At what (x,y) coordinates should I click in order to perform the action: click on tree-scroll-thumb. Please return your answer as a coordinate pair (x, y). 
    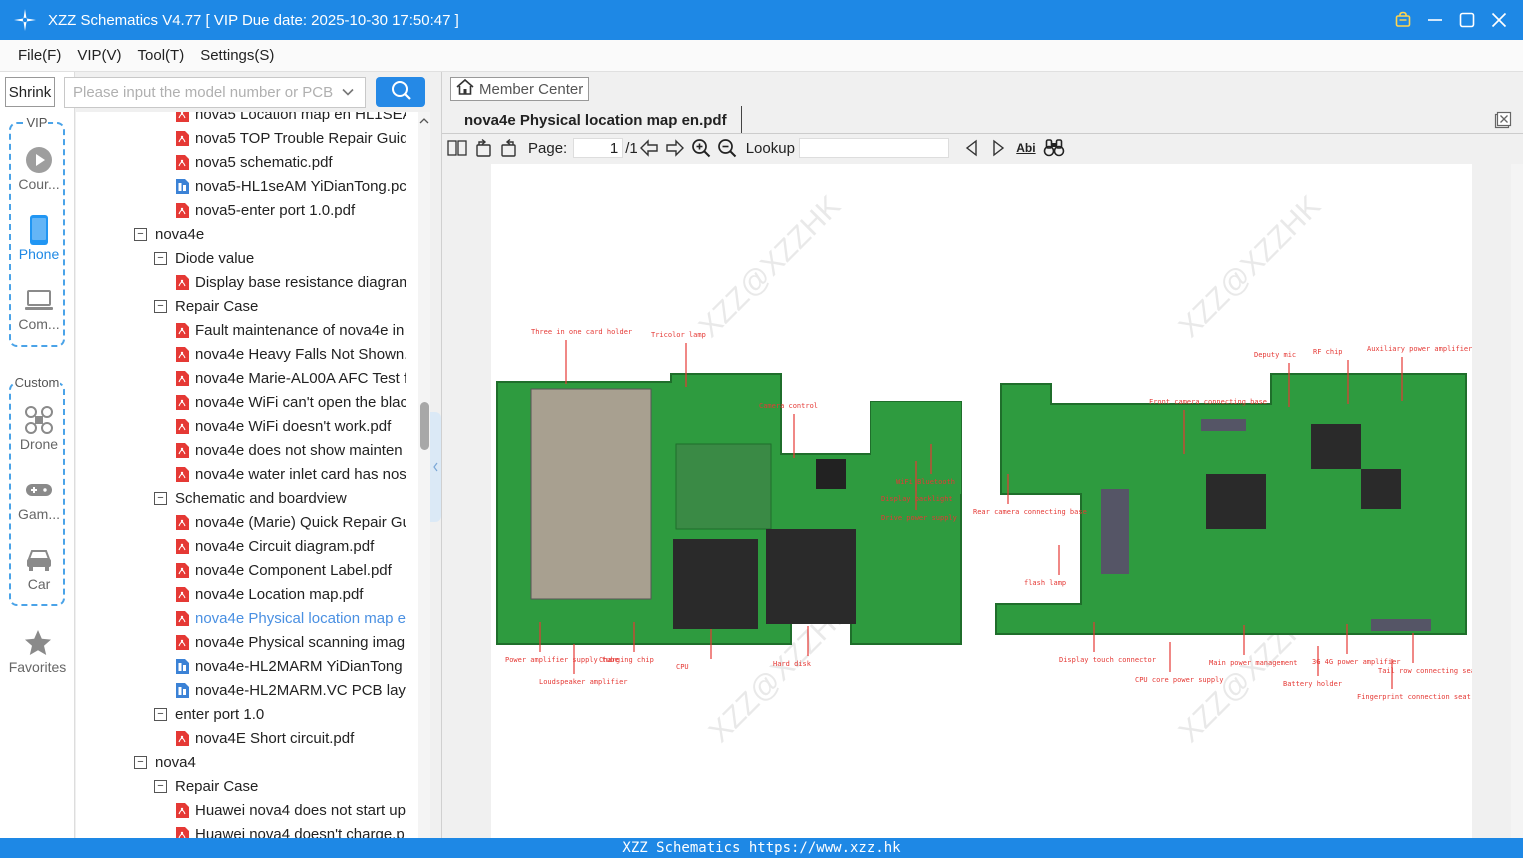
    Looking at the image, I should click on (424, 426).